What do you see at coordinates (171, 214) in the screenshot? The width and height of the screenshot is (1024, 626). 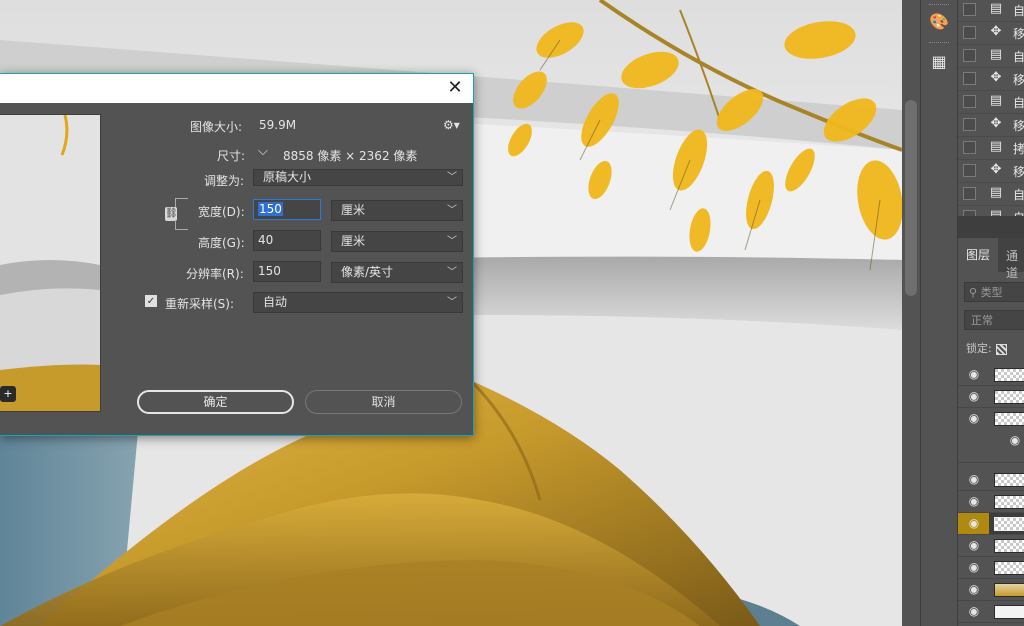 I see `chain-link-icon: ⛓` at bounding box center [171, 214].